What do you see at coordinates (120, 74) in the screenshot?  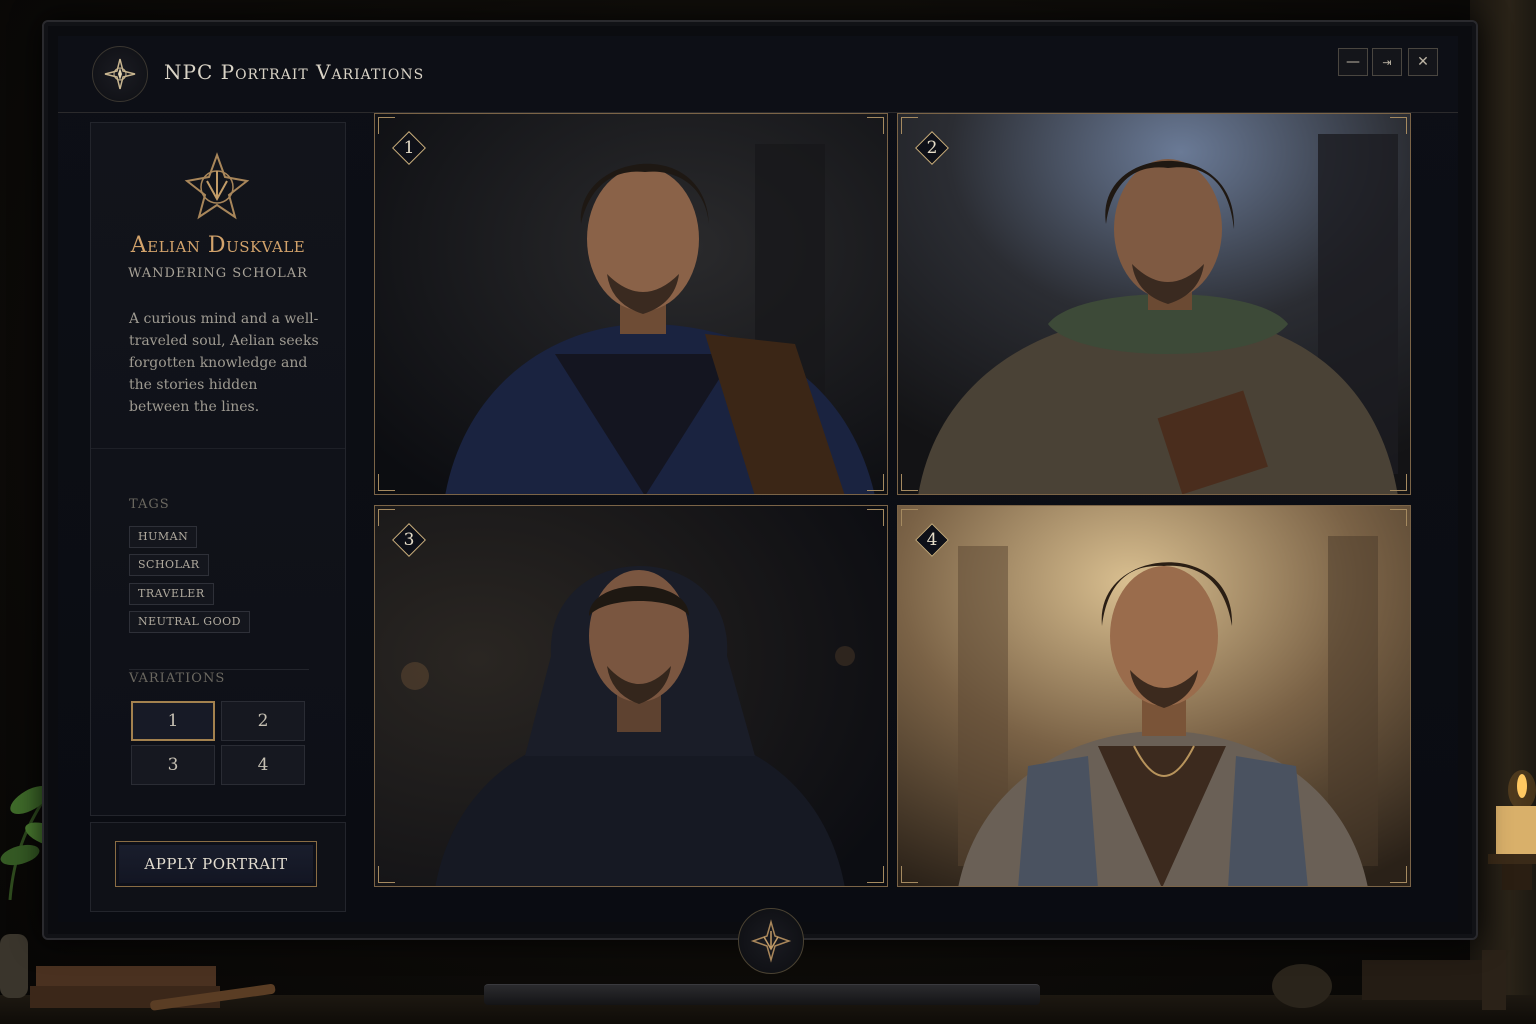 I see `app-emblem-icon` at bounding box center [120, 74].